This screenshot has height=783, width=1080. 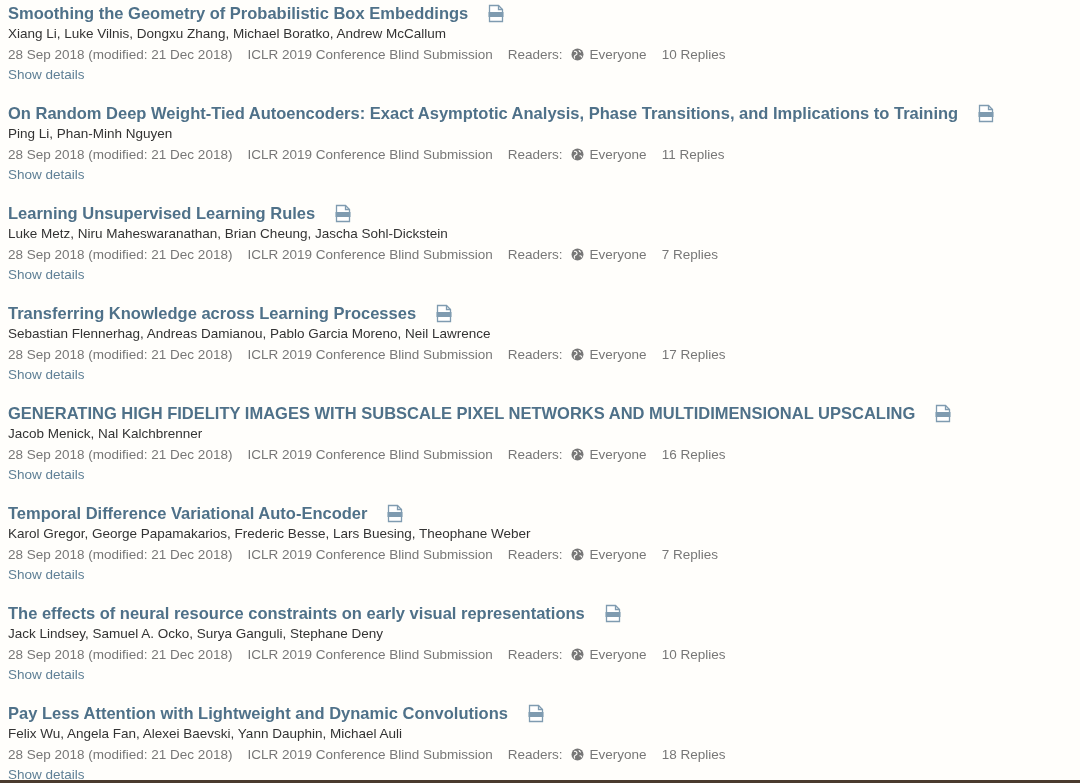 What do you see at coordinates (462, 413) in the screenshot?
I see `paper-title: GENERATING HIGH FIDELITY IMAGES WITH SUBSCALE PIXEL NETWORKS AND MULTIDIMENSIONAL UPSCALING` at bounding box center [462, 413].